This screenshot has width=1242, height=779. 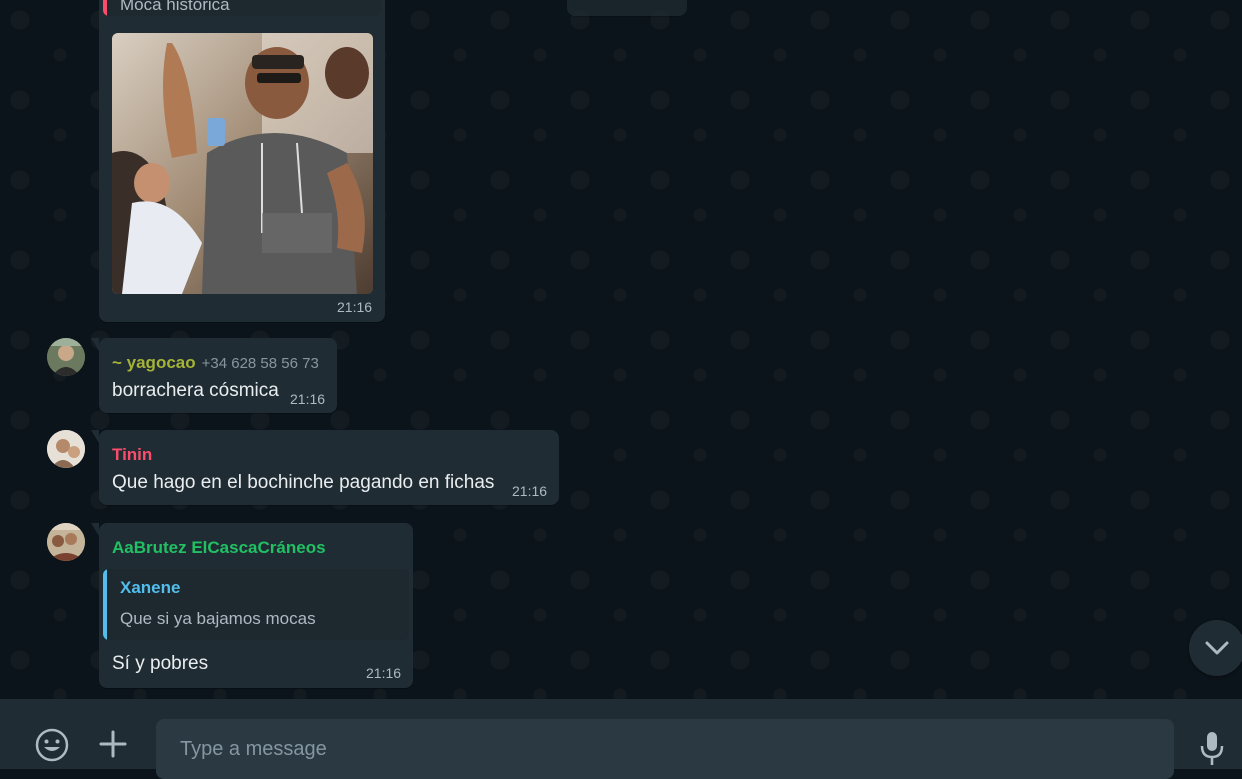 I want to click on sender-name-text: ~ yagocao, so click(x=154, y=362).